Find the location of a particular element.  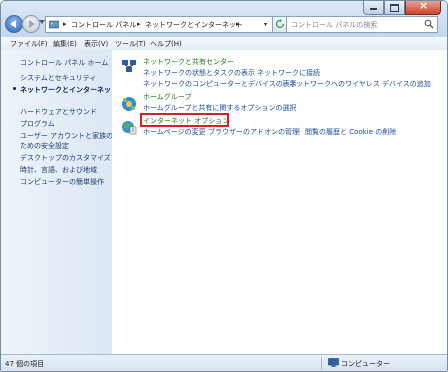

breadcrumb-control-panel: コントロール パネル is located at coordinates (103, 25).